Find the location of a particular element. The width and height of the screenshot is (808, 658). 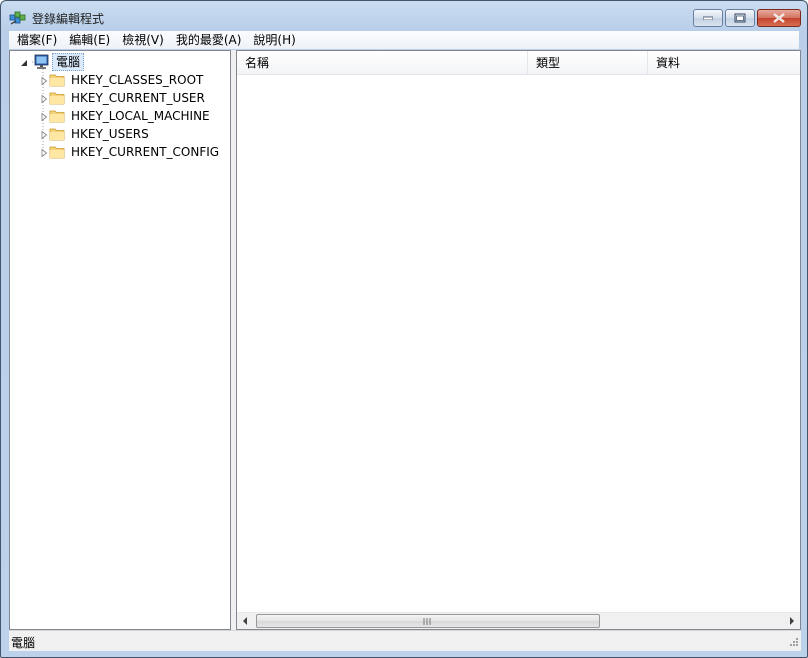

scroll-left-button is located at coordinates (245, 621).